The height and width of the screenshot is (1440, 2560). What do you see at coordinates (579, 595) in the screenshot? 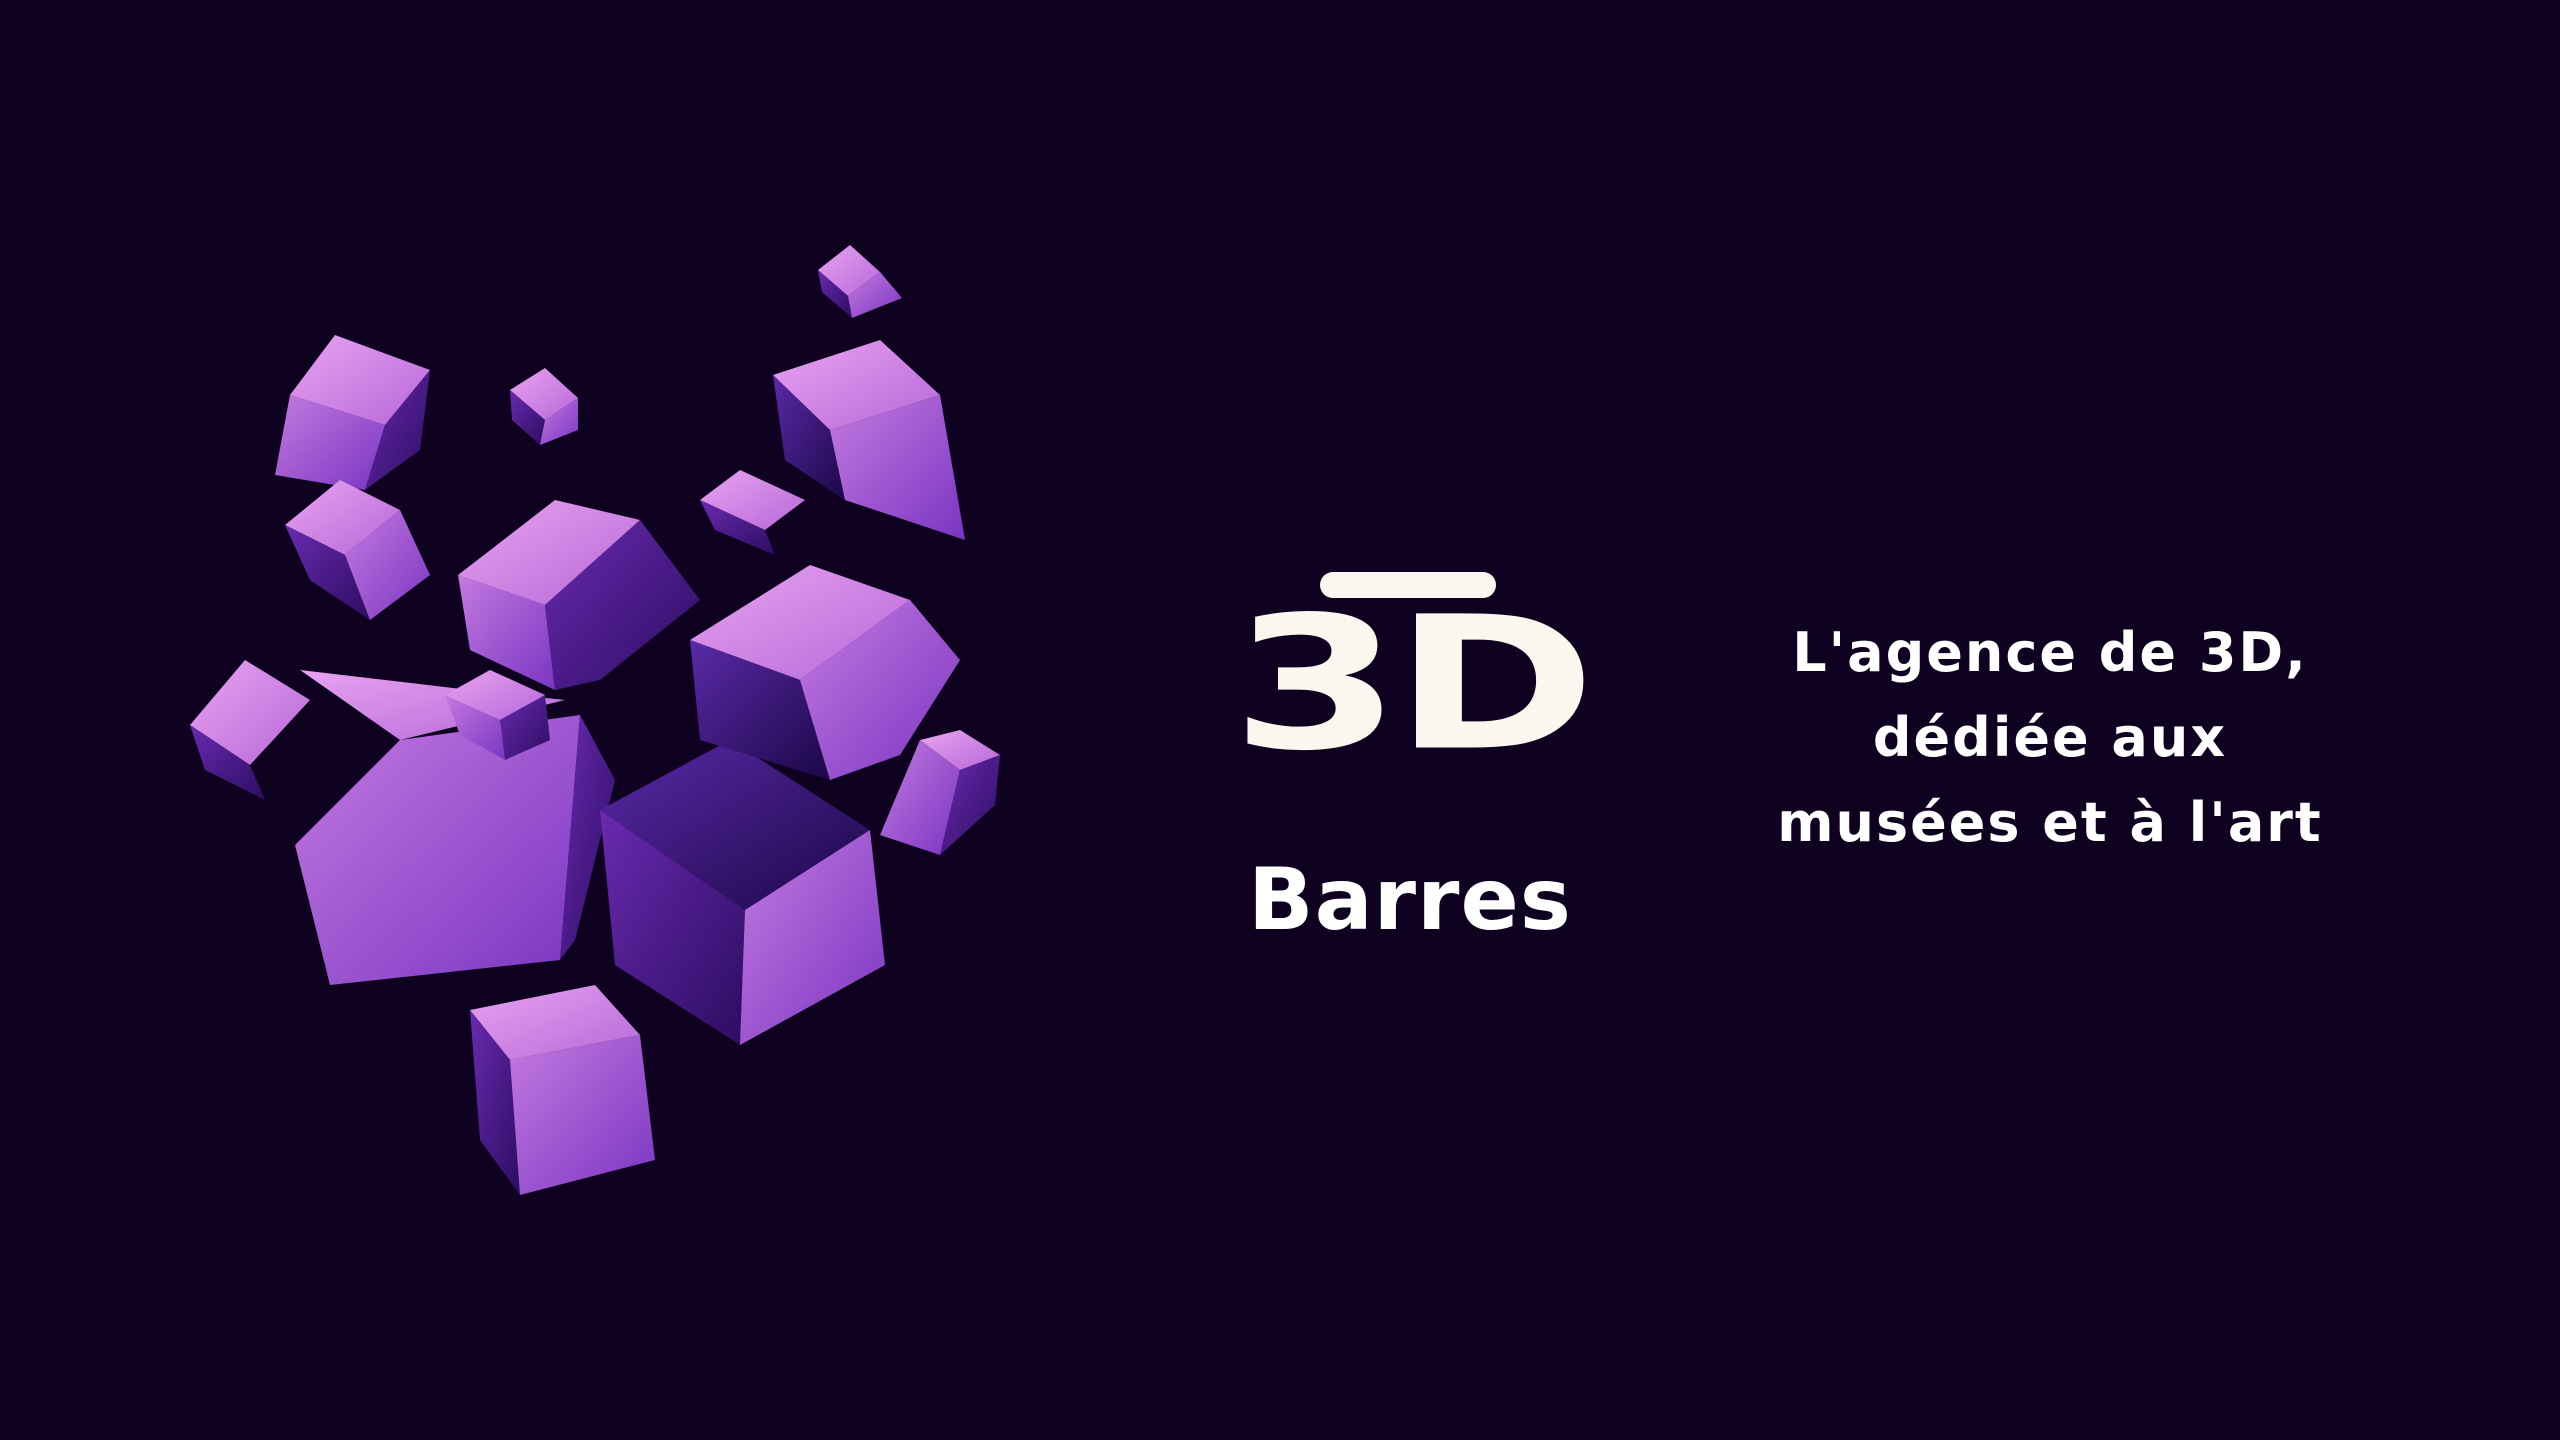
I see `cube-top-center` at bounding box center [579, 595].